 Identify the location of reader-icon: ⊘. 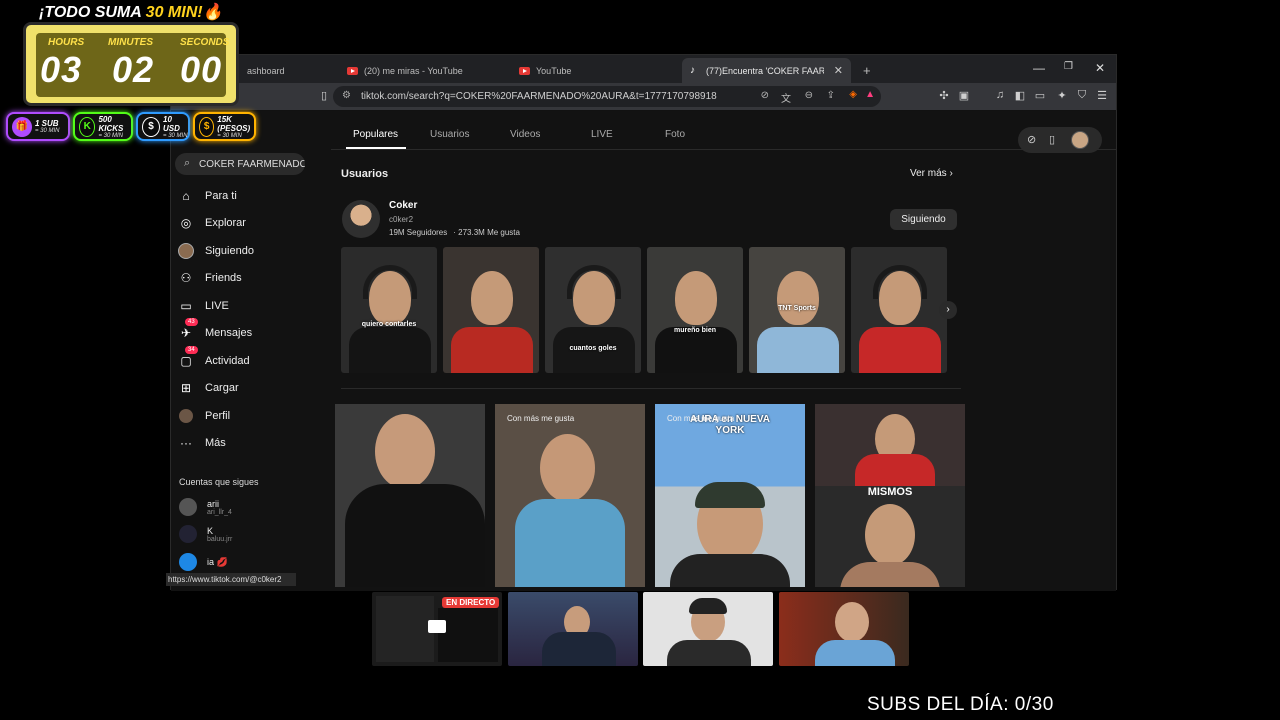
(765, 95).